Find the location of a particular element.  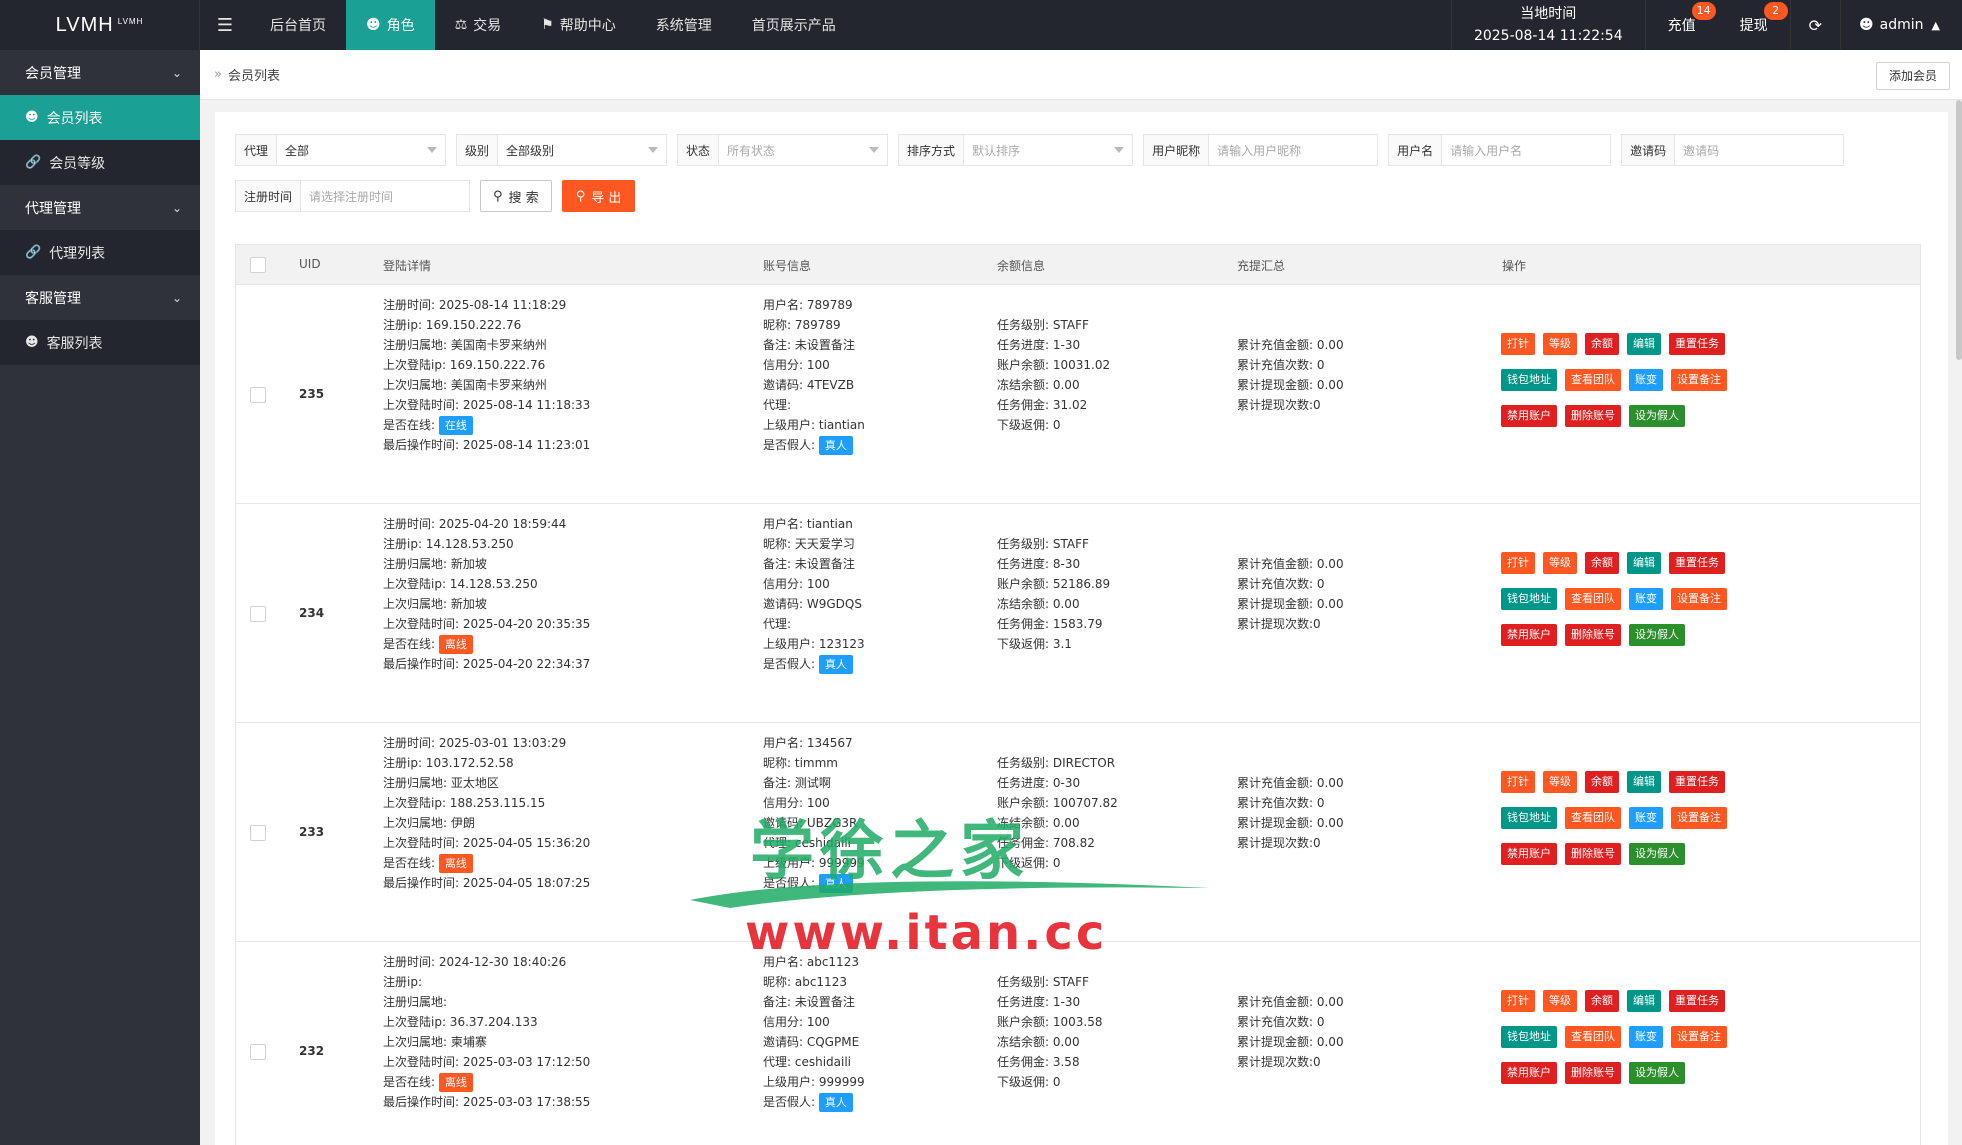

withdraw-link: 提现 2 is located at coordinates (1754, 25).